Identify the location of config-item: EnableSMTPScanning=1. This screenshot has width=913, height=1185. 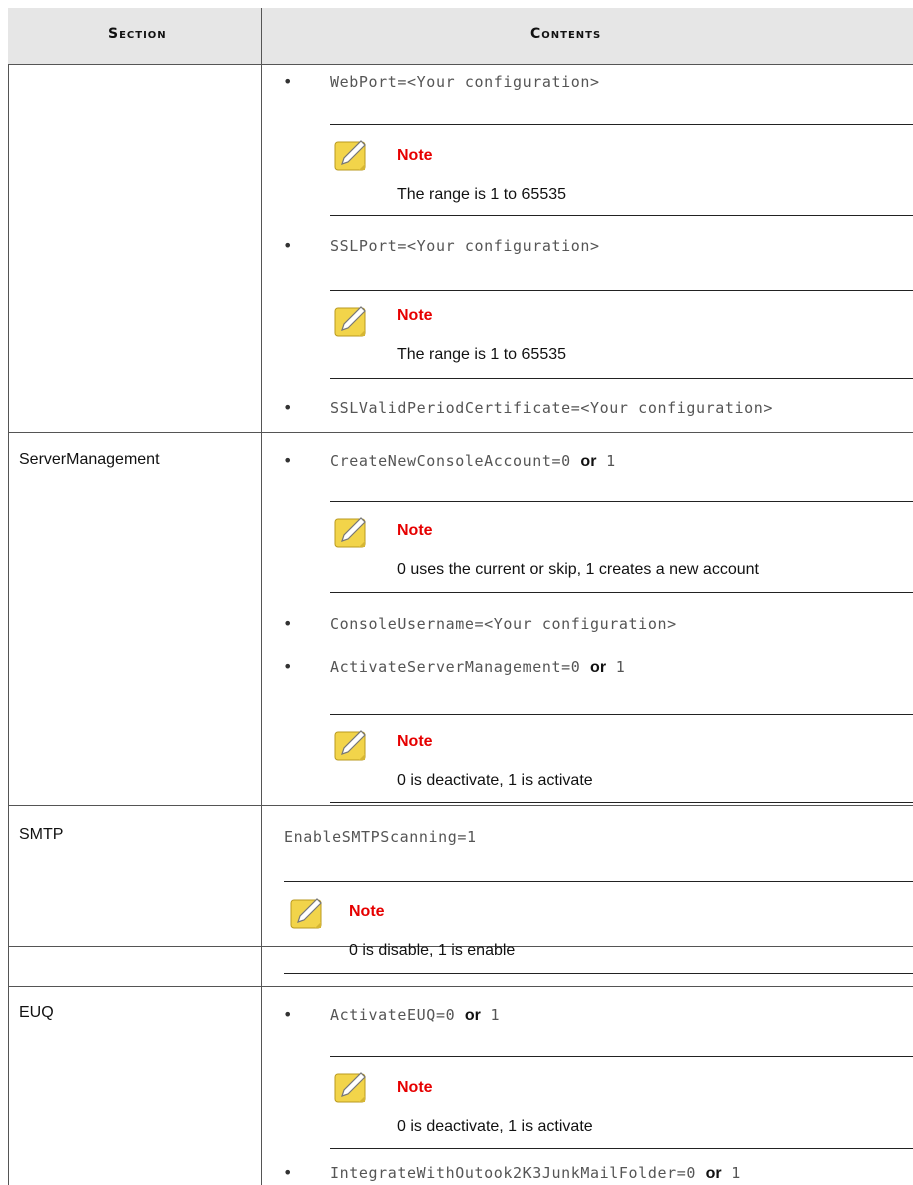
(380, 837).